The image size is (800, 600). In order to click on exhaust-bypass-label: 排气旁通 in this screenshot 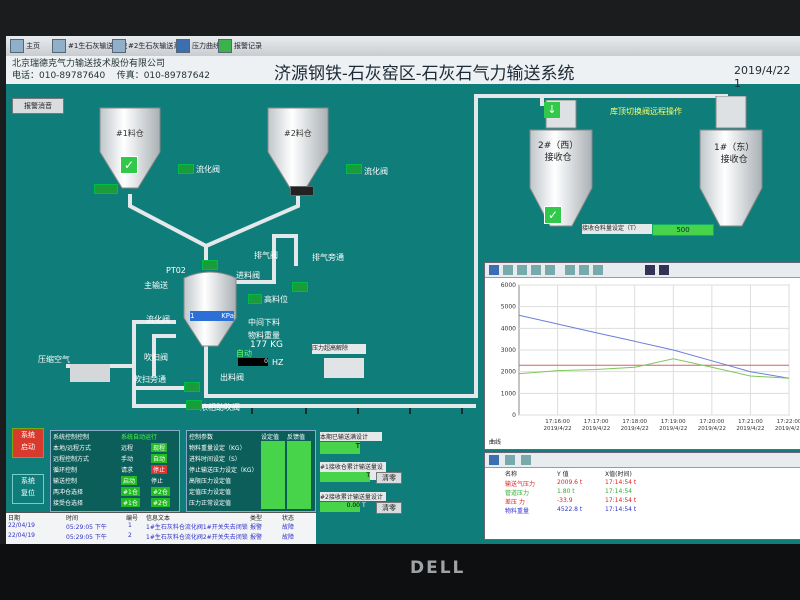, I will do `click(328, 257)`.